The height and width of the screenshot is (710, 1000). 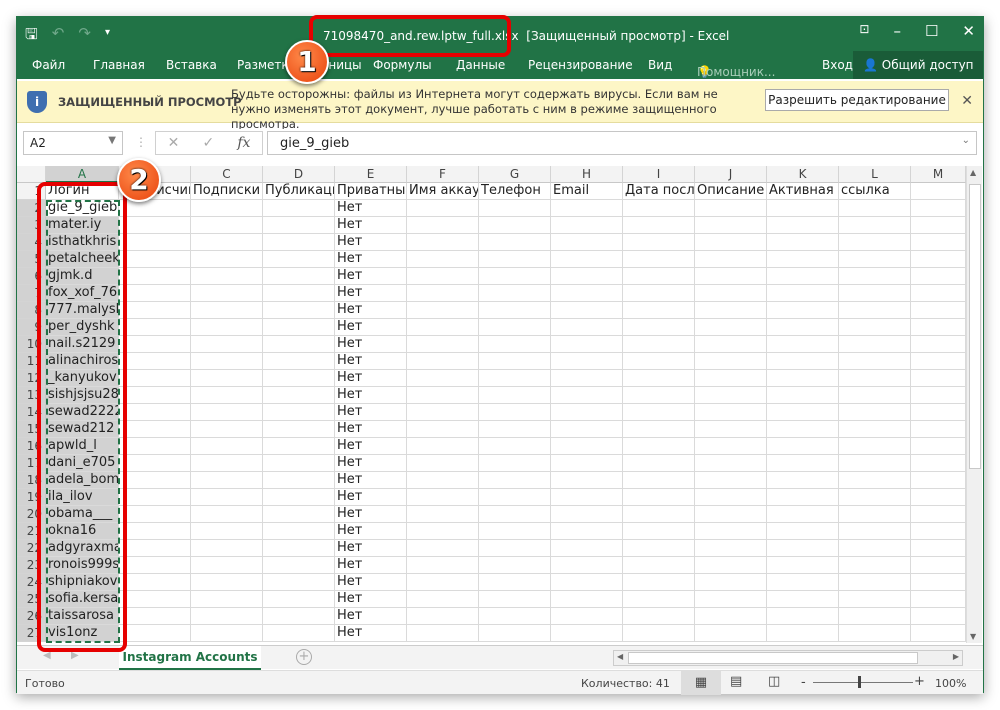 I want to click on header-cell: Публикации, so click(x=299, y=191).